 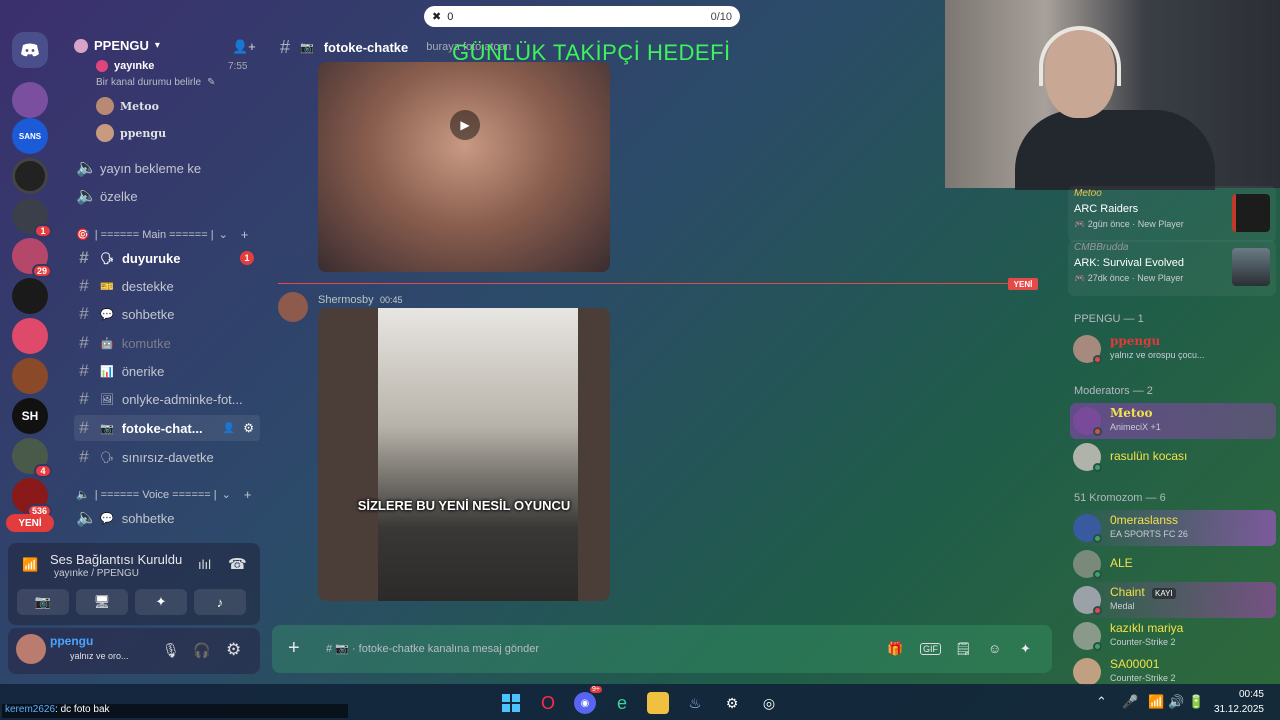 I want to click on new-unread-pill: YENİ, so click(x=30, y=523).